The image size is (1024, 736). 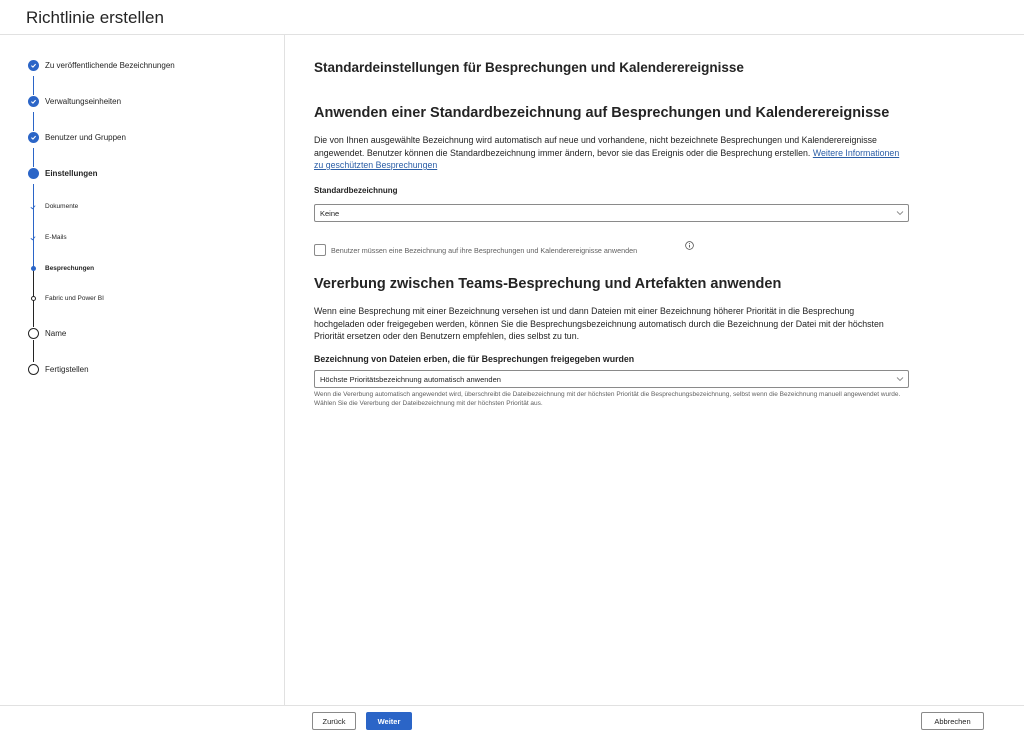 What do you see at coordinates (389, 721) in the screenshot?
I see `next-button: Weiter` at bounding box center [389, 721].